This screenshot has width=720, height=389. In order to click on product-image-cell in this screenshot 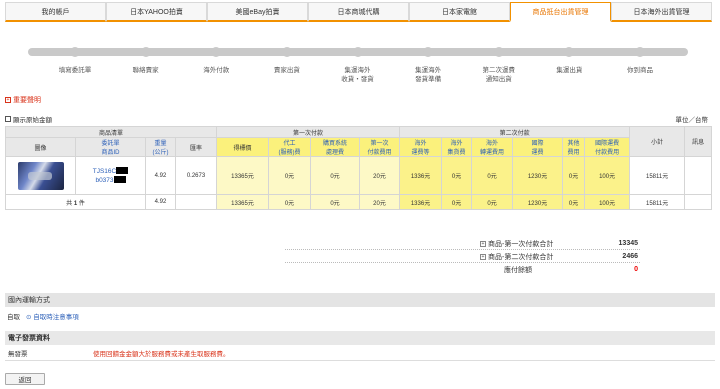, I will do `click(40, 175)`.